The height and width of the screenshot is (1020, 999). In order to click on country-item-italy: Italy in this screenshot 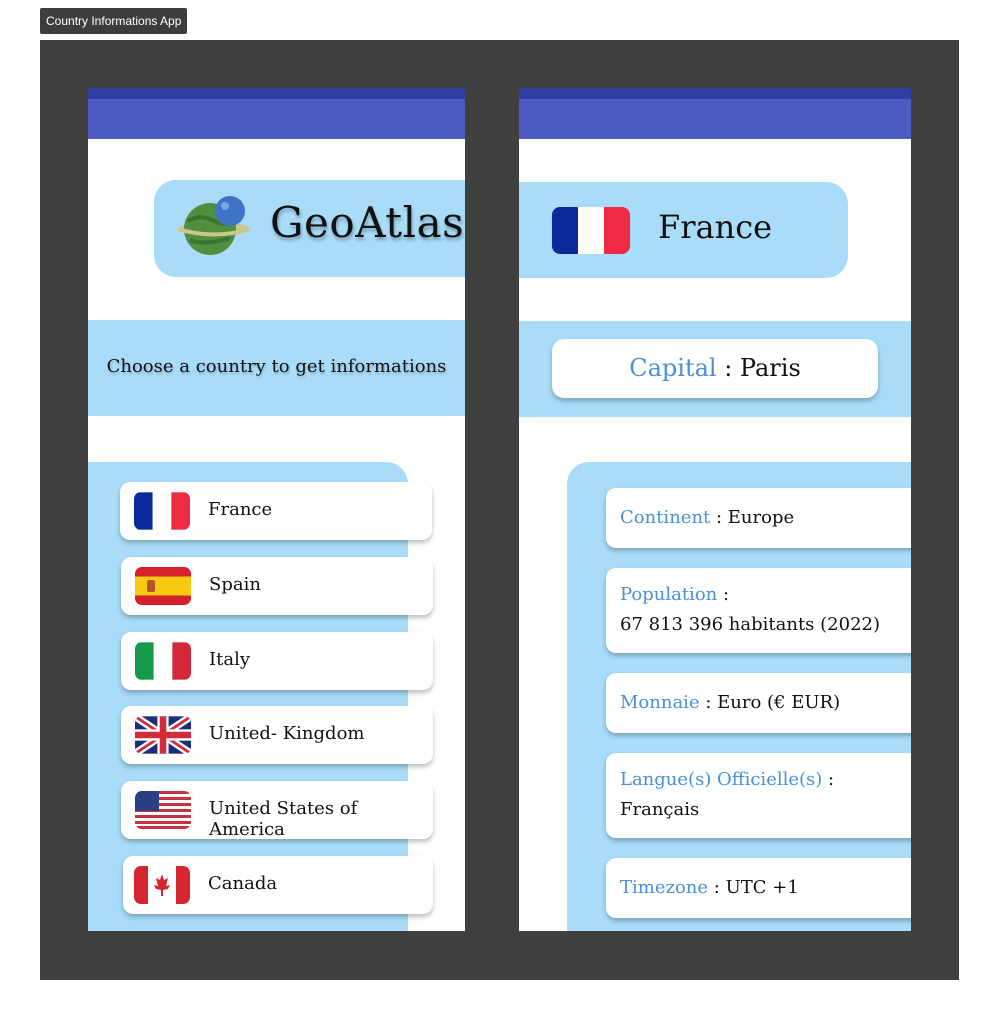, I will do `click(277, 661)`.